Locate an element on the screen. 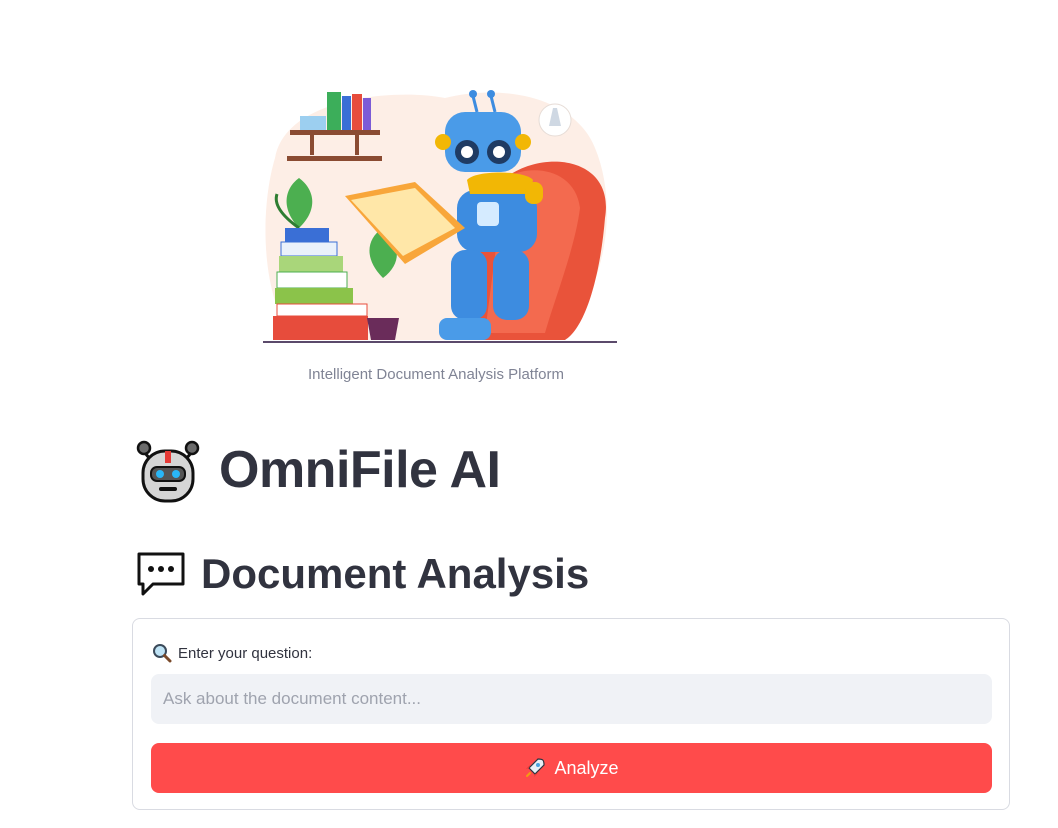 This screenshot has width=1058, height=828. rocket-icon is located at coordinates (536, 767).